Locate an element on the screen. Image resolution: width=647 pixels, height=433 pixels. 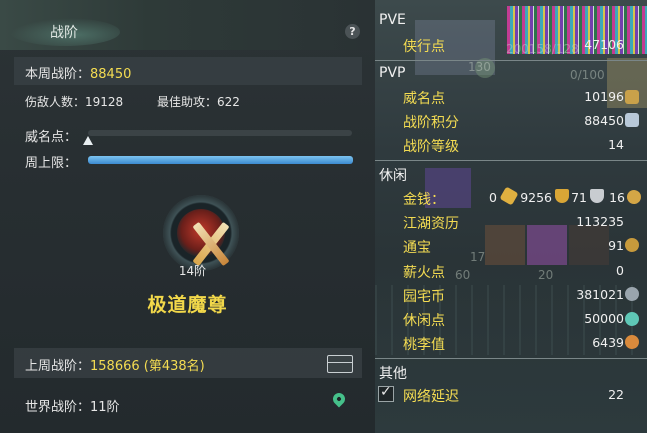
money-value-3: 71 is located at coordinates (579, 197).